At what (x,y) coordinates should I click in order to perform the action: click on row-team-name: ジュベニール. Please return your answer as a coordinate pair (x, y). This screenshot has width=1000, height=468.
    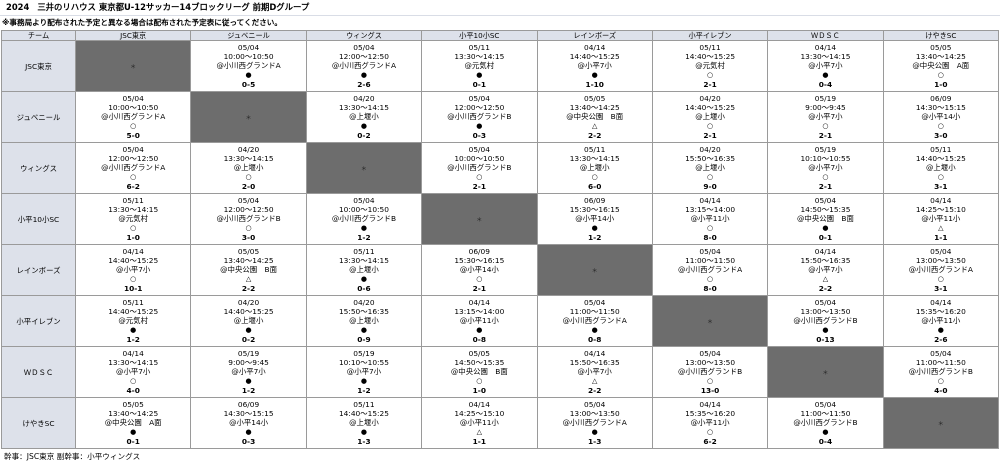
    Looking at the image, I should click on (38, 117).